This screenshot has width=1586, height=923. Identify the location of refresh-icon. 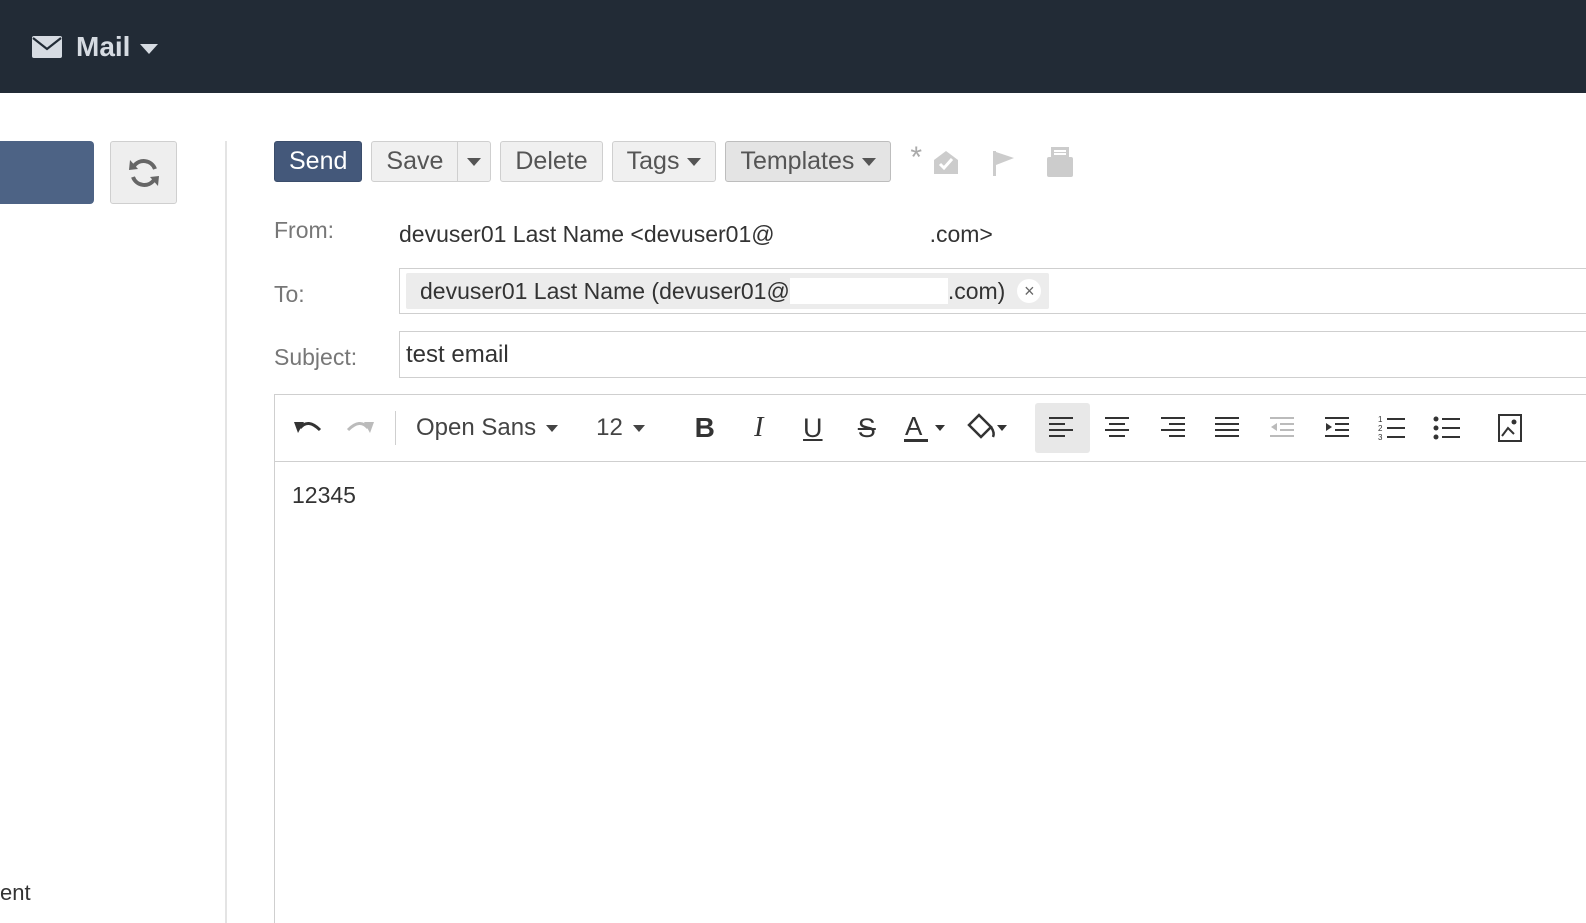
(143, 172).